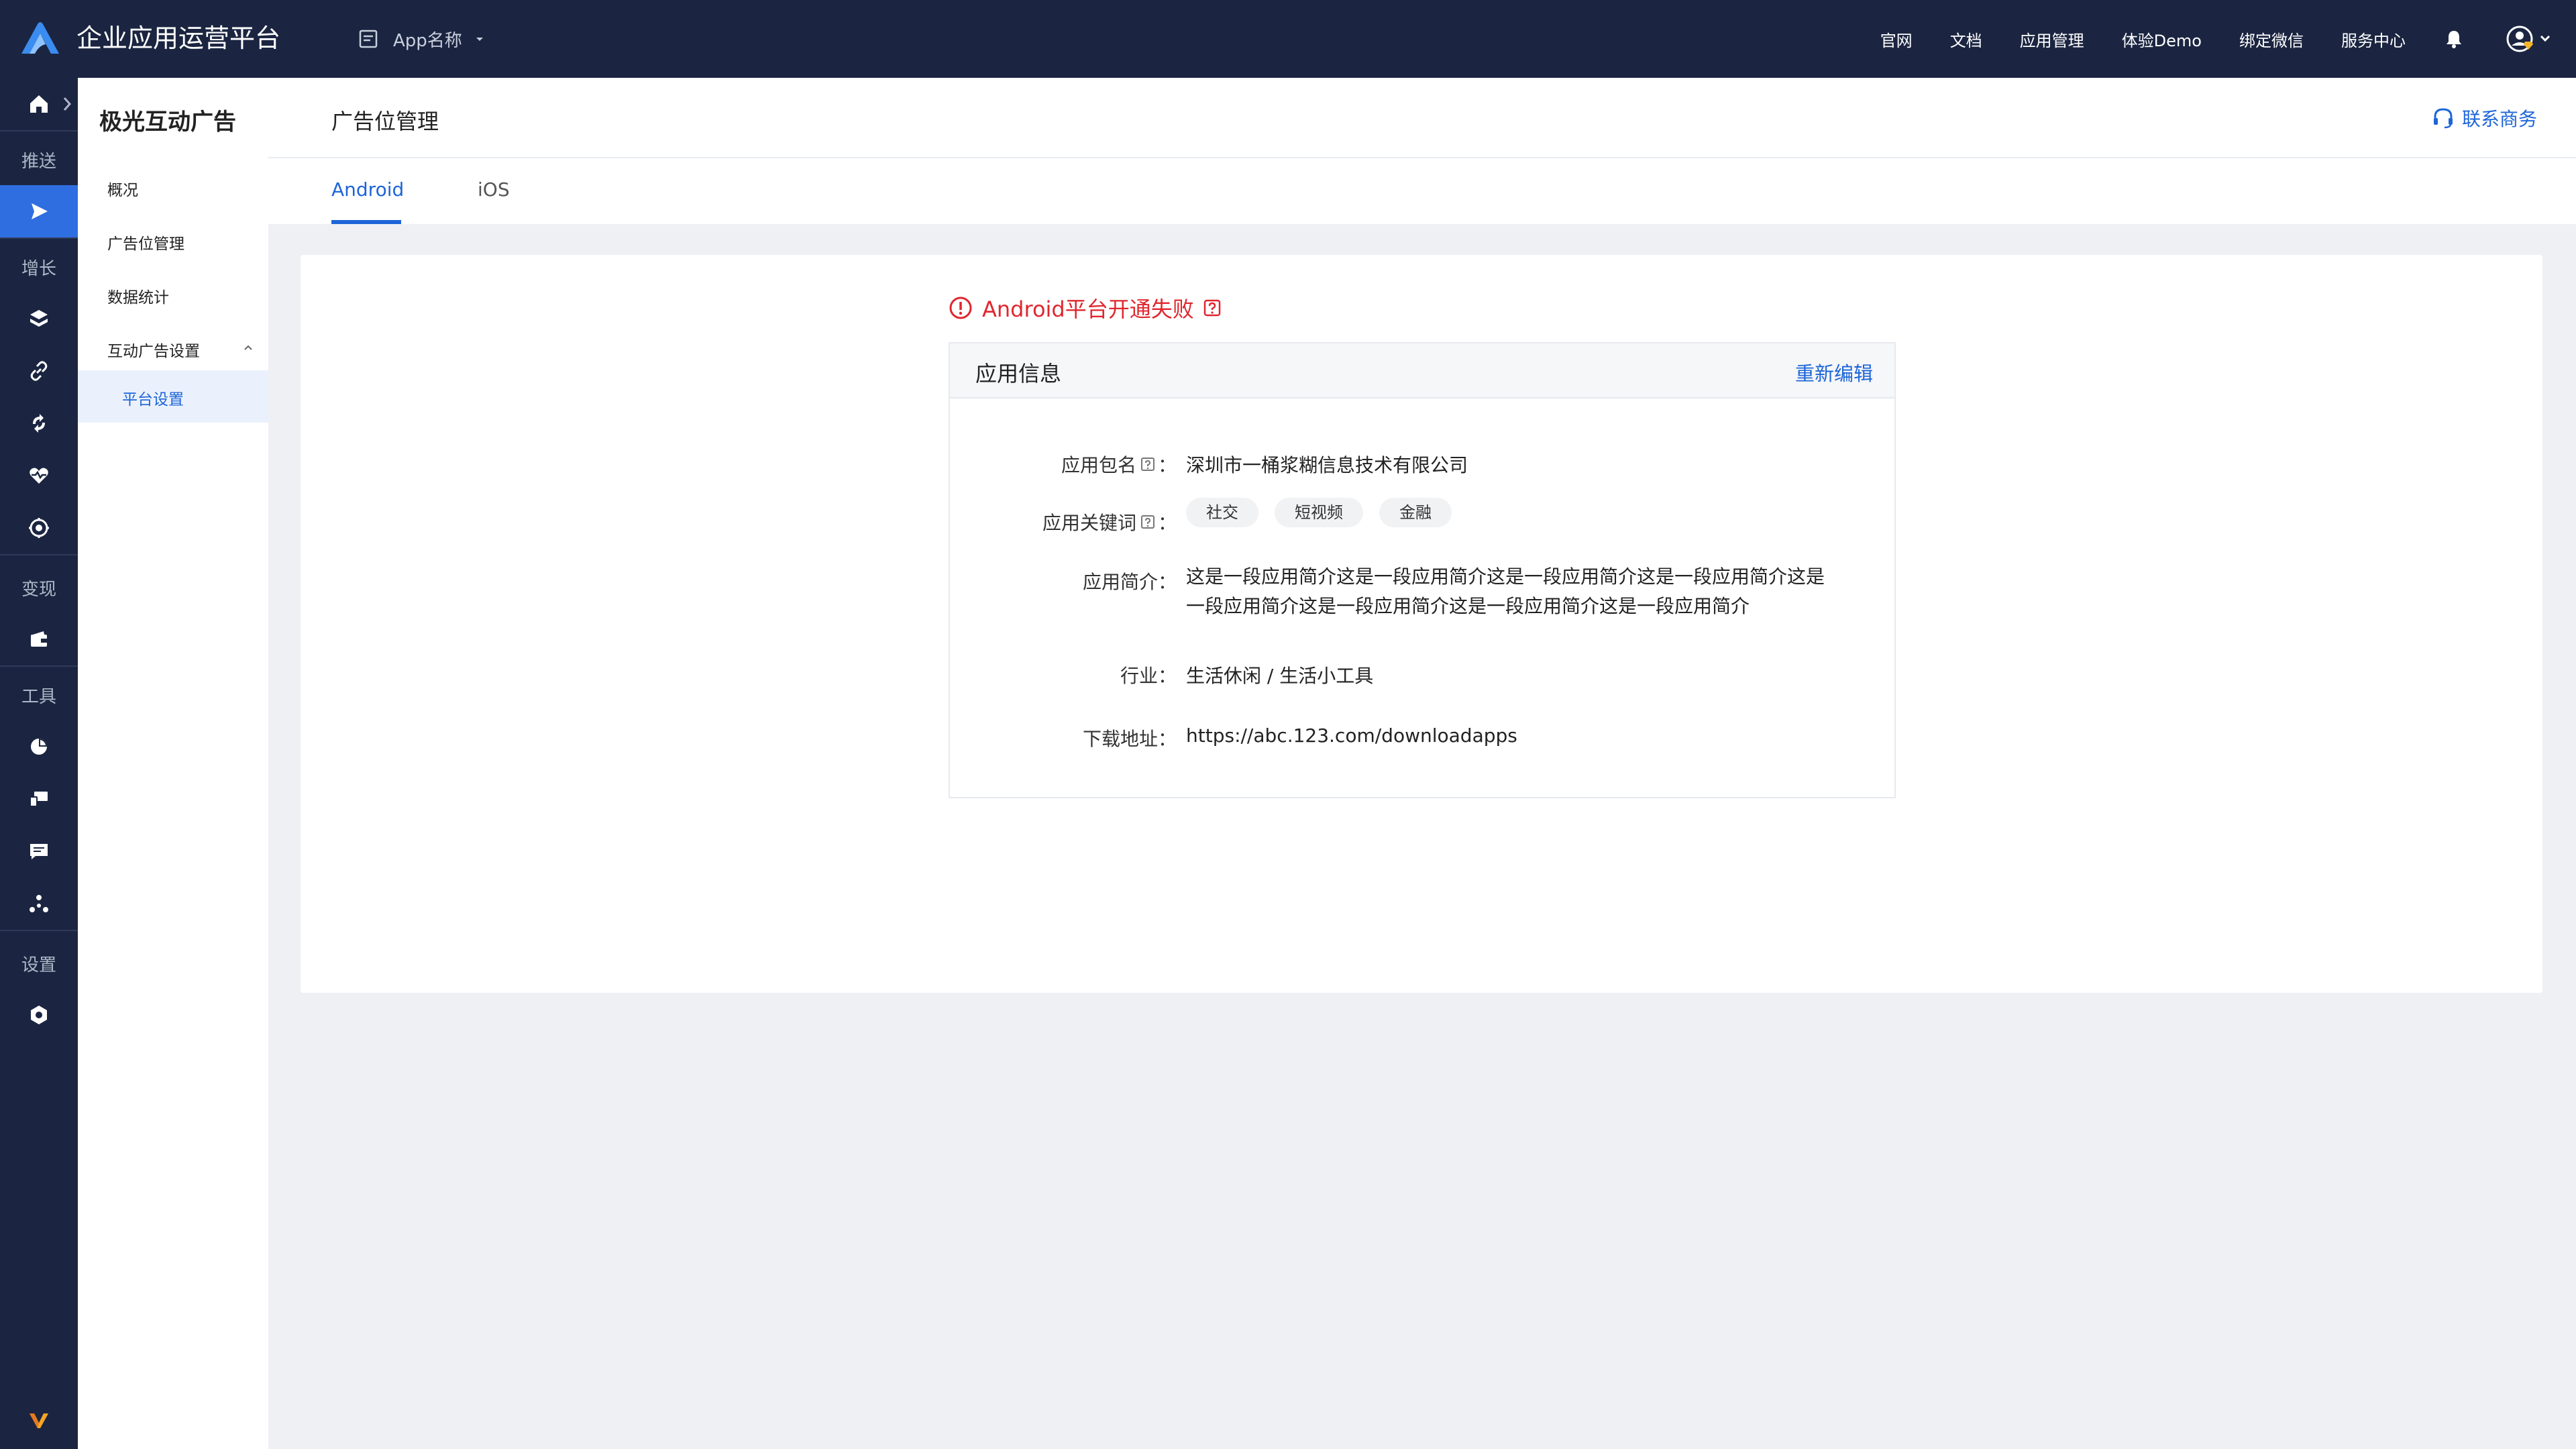 The image size is (2576, 1449). Describe the element at coordinates (2052, 39) in the screenshot. I see `nav-app-management: 应用管理` at that location.